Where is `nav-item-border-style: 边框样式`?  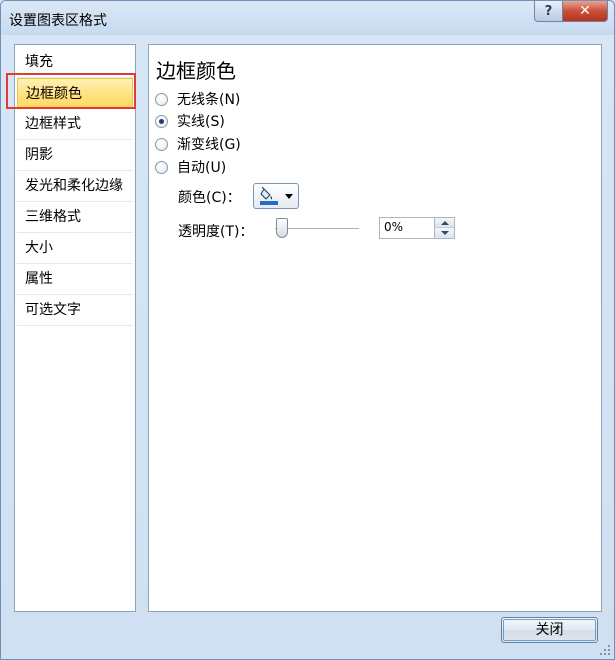
nav-item-border-style: 边框样式 is located at coordinates (75, 124).